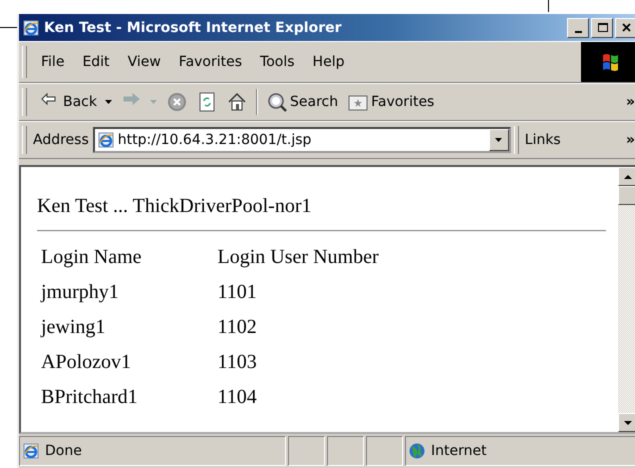  Describe the element at coordinates (608, 62) in the screenshot. I see `windows-logo` at that location.